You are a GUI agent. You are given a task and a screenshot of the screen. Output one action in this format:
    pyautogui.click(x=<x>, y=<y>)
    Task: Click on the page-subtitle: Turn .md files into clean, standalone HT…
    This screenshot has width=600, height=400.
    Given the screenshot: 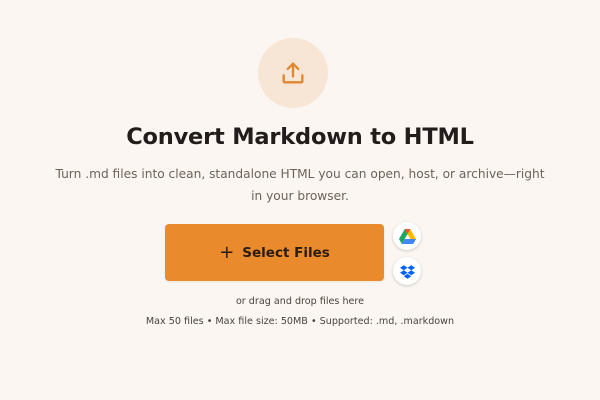 What is the action you would take?
    pyautogui.click(x=300, y=185)
    